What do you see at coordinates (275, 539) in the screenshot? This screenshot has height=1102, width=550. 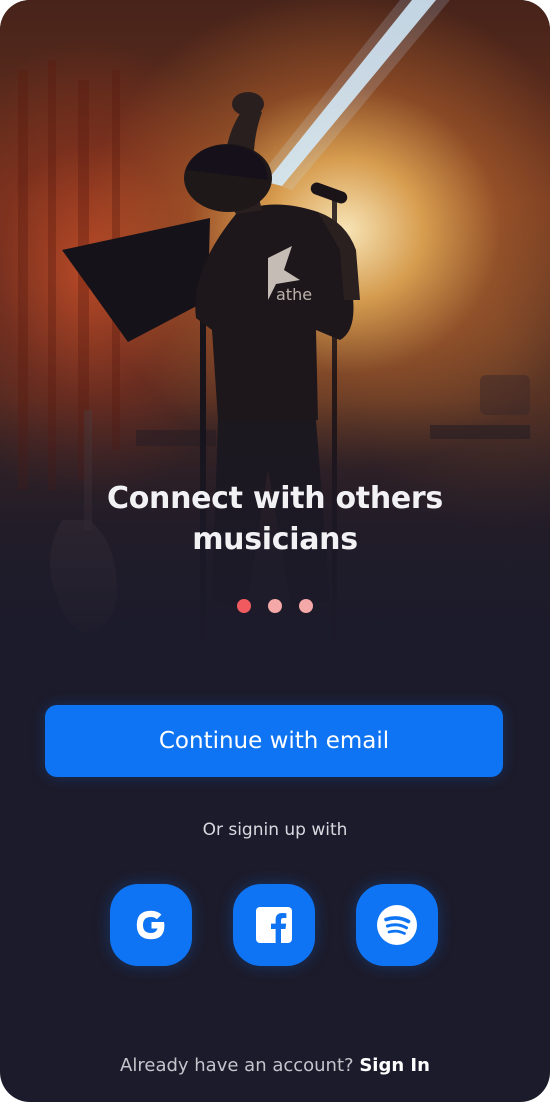 I see `headline-line-2: musicians` at bounding box center [275, 539].